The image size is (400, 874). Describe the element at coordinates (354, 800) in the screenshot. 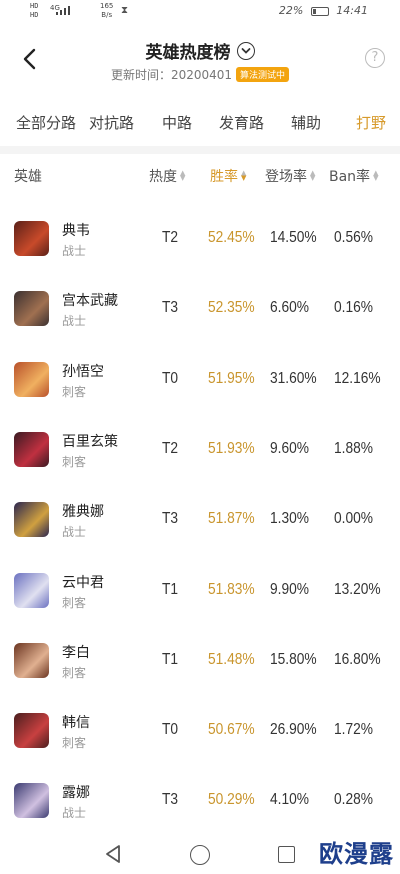

I see `ban-rate: 0.28%` at that location.